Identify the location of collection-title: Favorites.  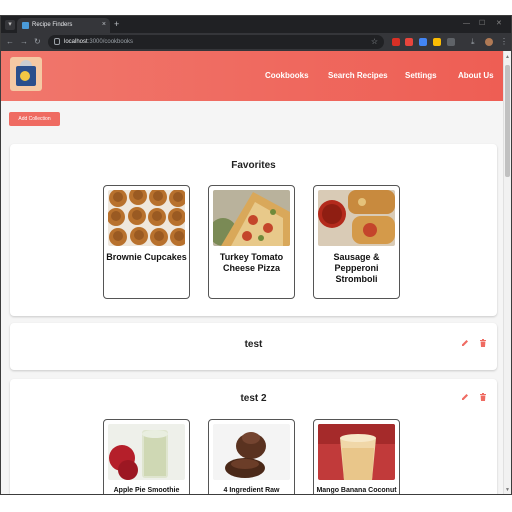
(253, 165).